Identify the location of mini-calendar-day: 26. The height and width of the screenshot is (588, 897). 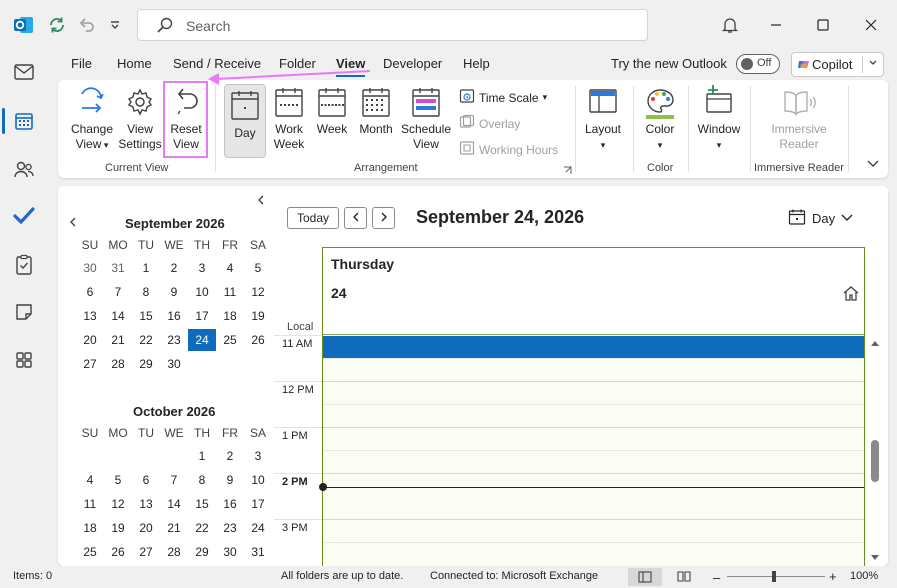
(118, 552).